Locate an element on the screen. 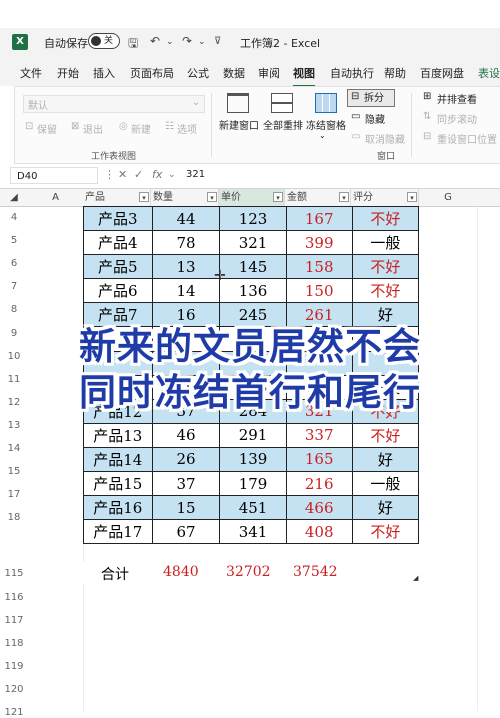 Image resolution: width=500 pixels, height=718 pixels. filter-header-price: 单价 ▾ is located at coordinates (252, 197).